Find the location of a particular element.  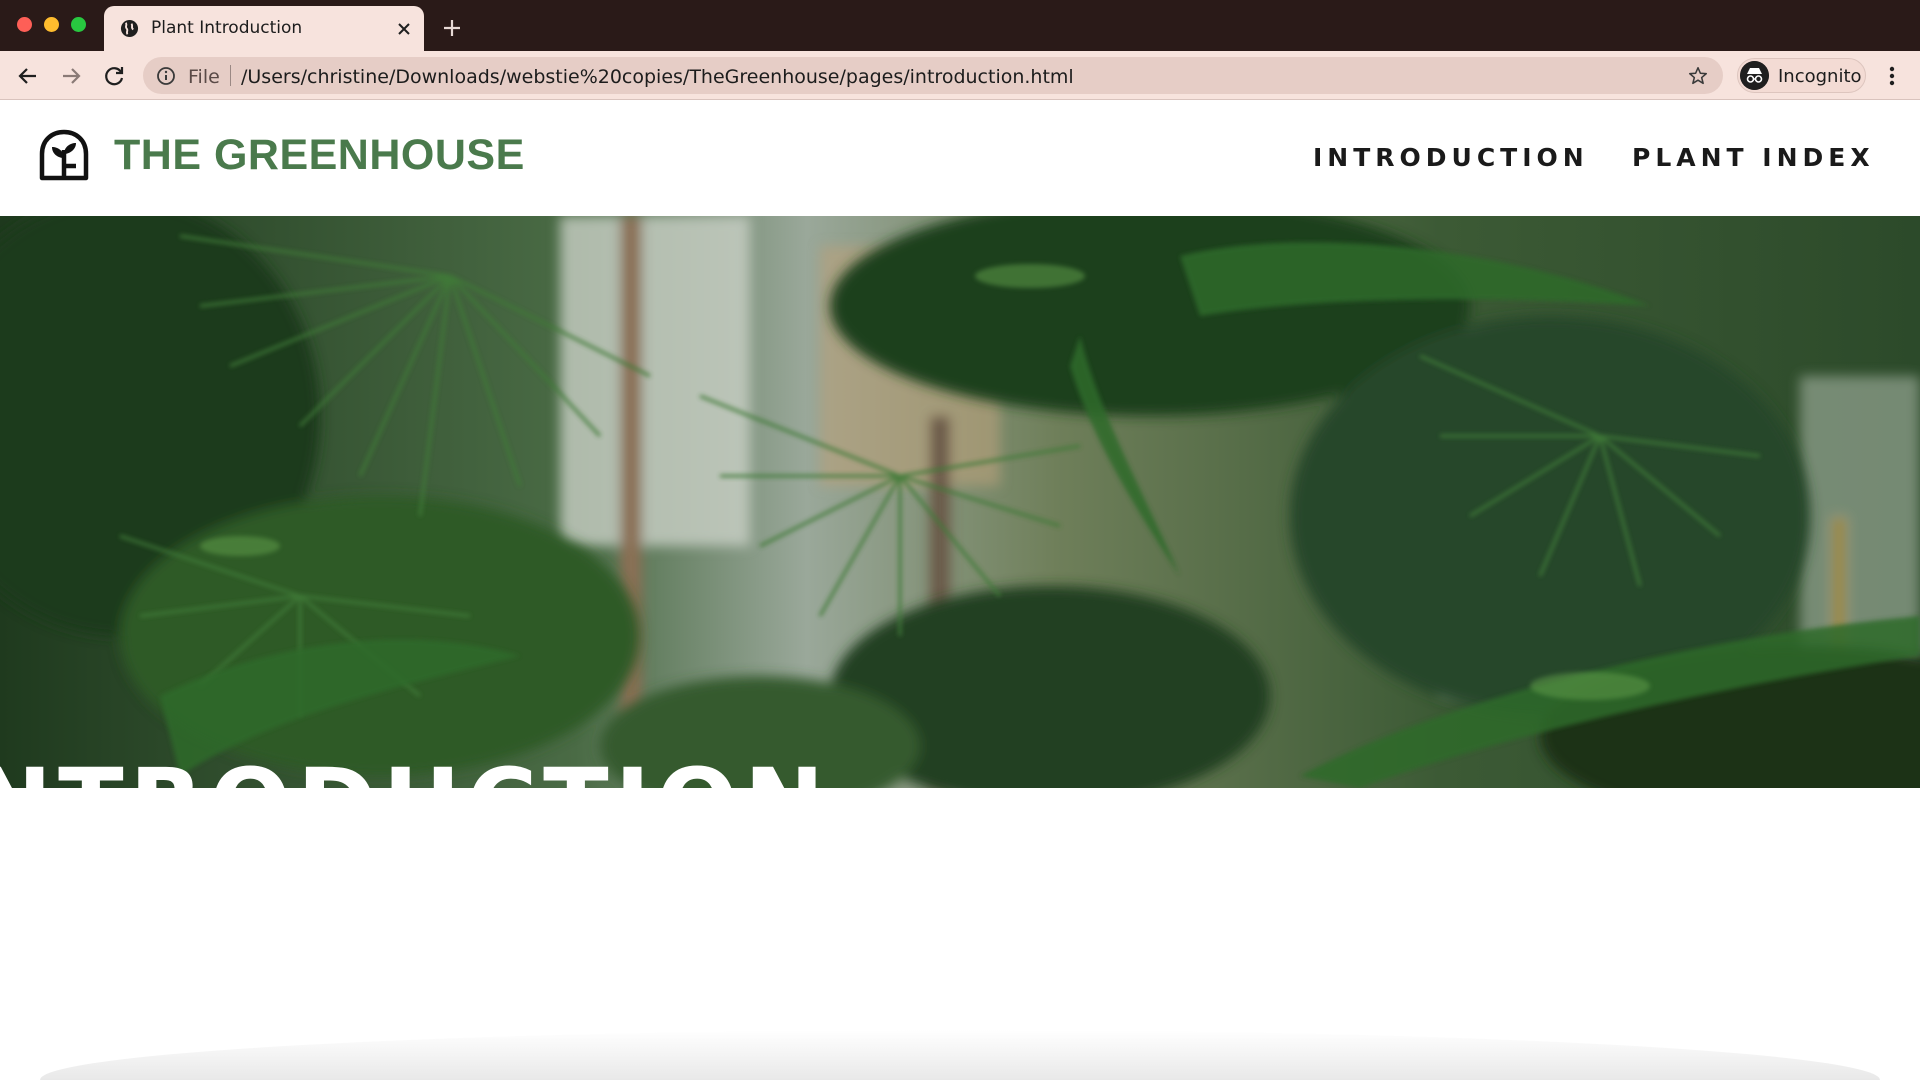

more-vert-icon is located at coordinates (1892, 76).